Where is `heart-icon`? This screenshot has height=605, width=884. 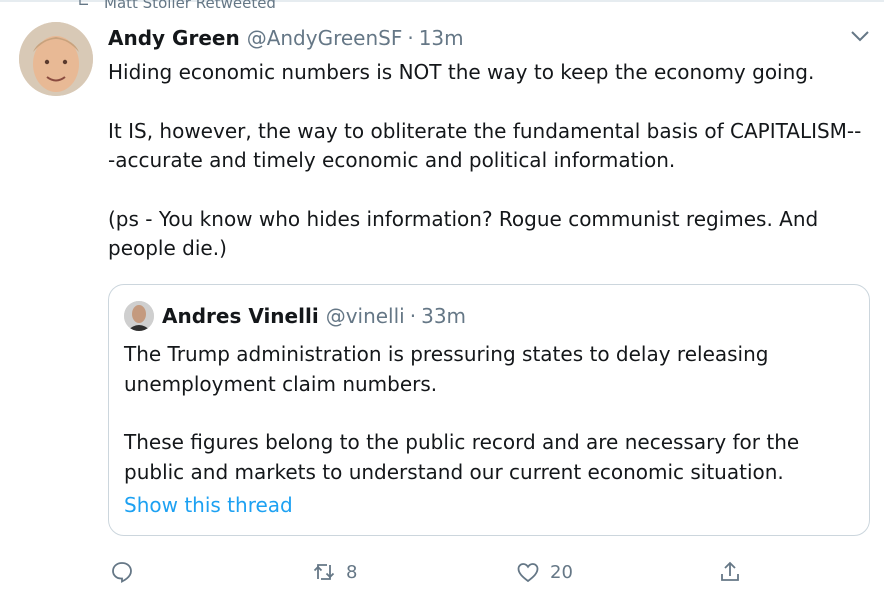
heart-icon is located at coordinates (528, 573).